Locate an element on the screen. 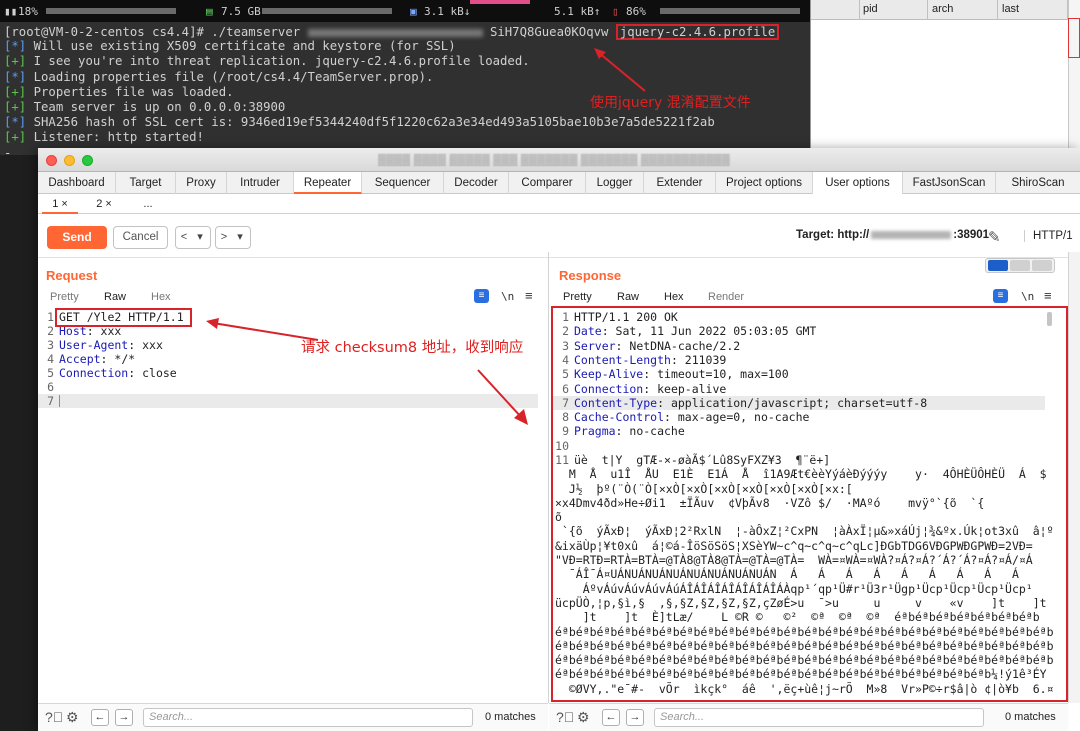  request-view-raw: Raw is located at coordinates (115, 297).